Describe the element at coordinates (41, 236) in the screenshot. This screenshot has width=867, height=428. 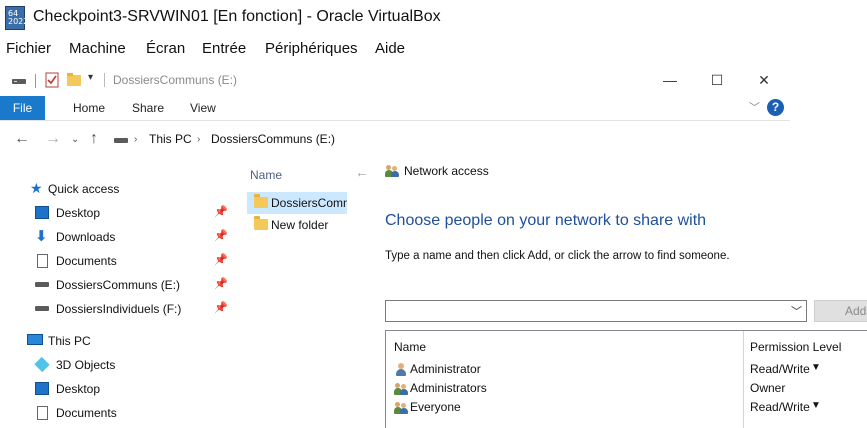
I see `download-arrow-icon: ⬇` at that location.